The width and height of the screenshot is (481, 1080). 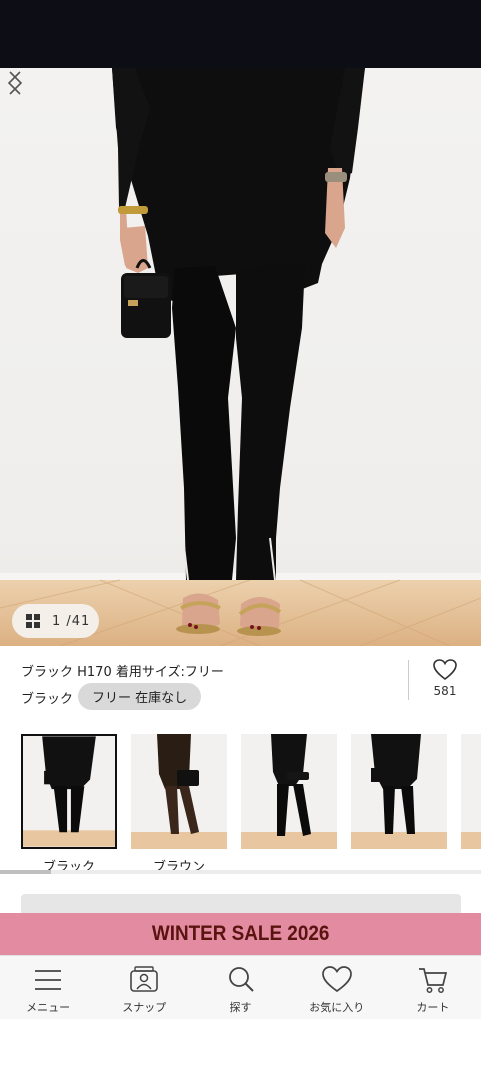 What do you see at coordinates (144, 979) in the screenshot?
I see `snap-icon` at bounding box center [144, 979].